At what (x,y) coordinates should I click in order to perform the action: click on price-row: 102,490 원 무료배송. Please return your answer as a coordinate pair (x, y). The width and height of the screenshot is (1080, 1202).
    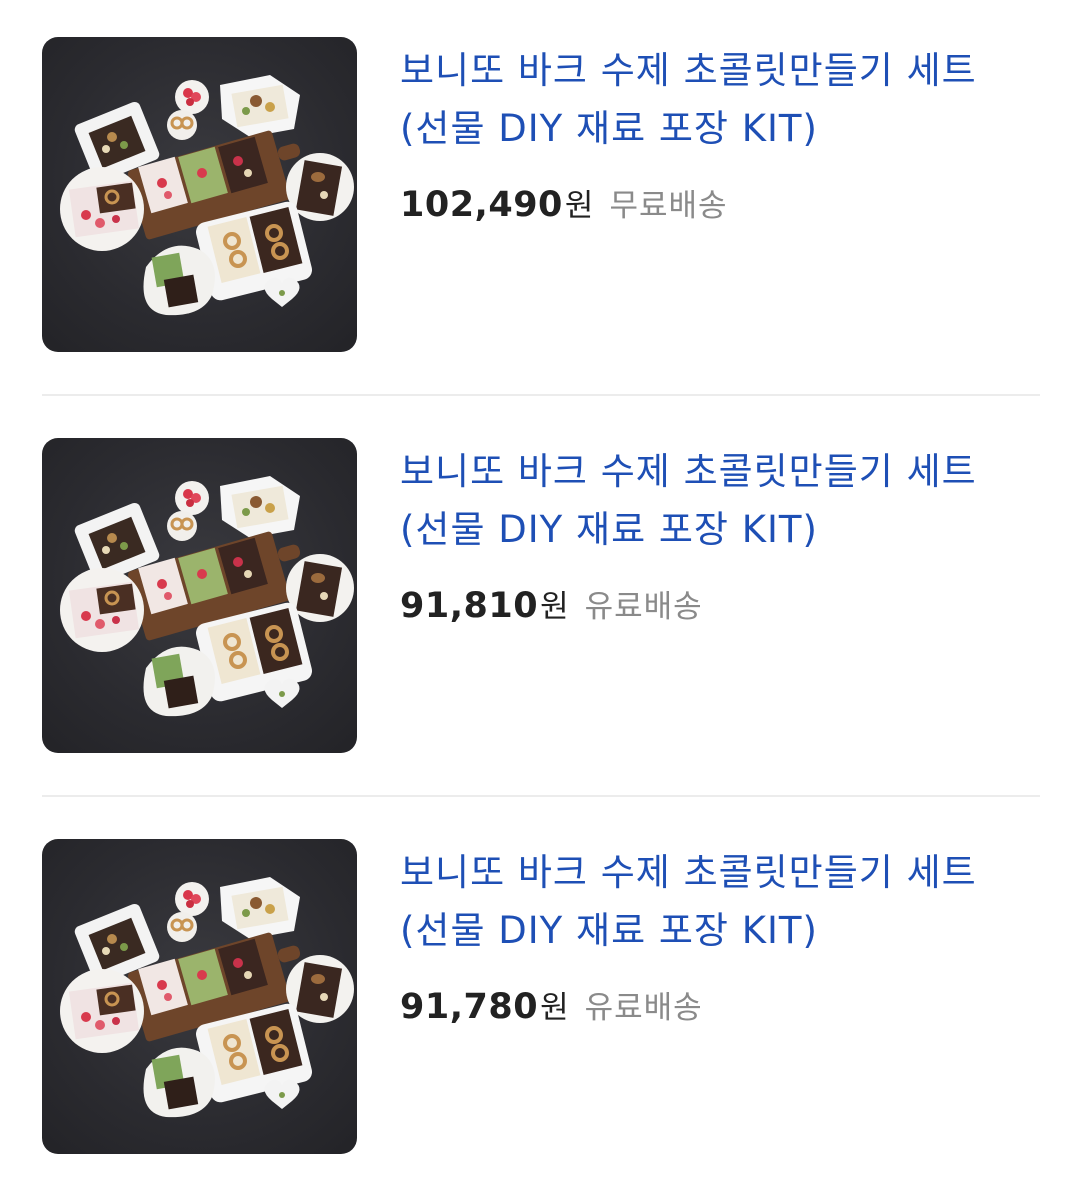
    Looking at the image, I should click on (722, 202).